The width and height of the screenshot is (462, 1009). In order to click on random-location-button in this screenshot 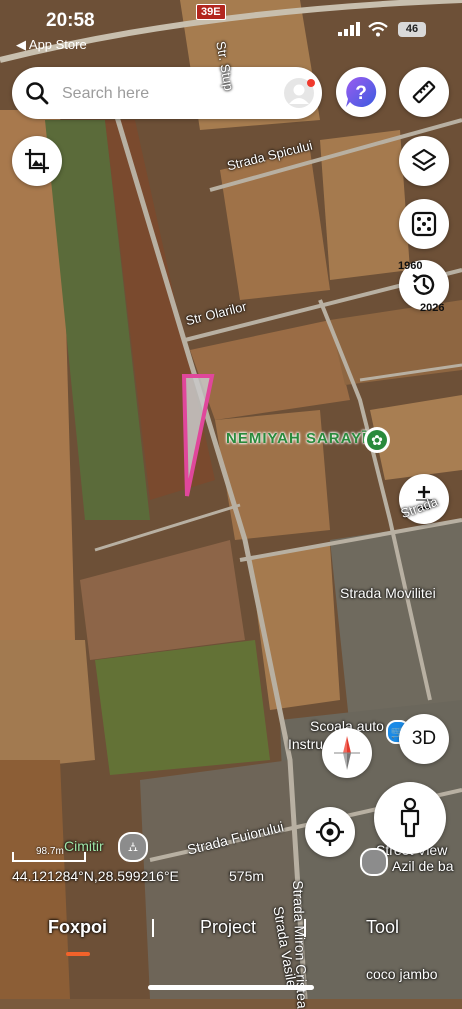, I will do `click(424, 224)`.